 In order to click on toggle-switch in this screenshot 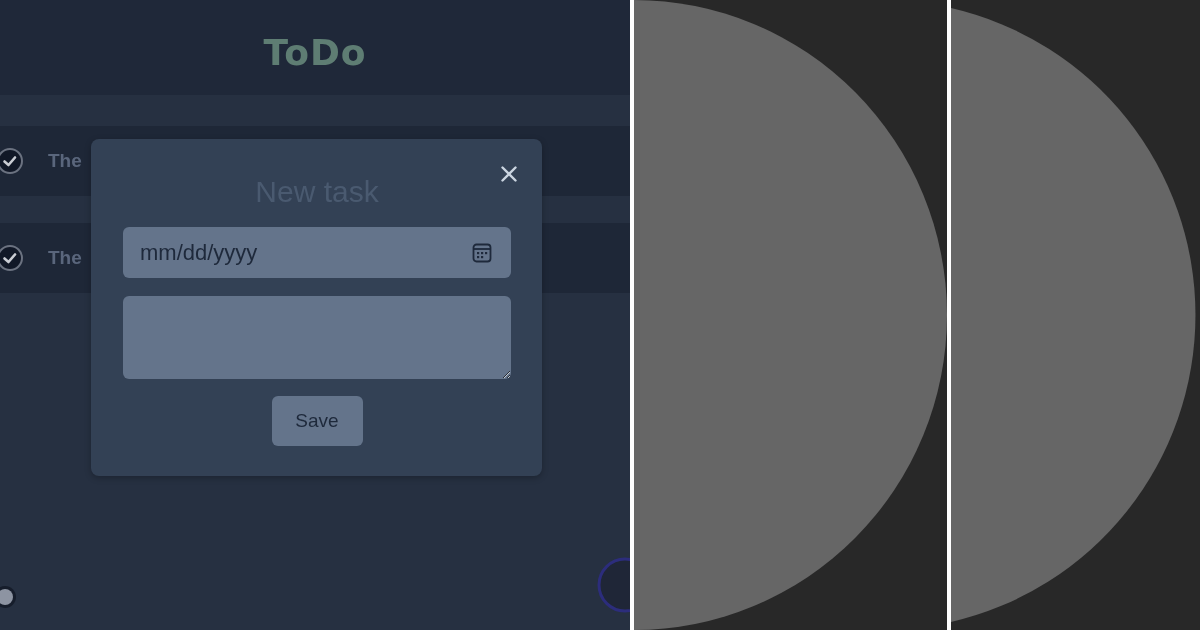, I will do `click(8, 597)`.